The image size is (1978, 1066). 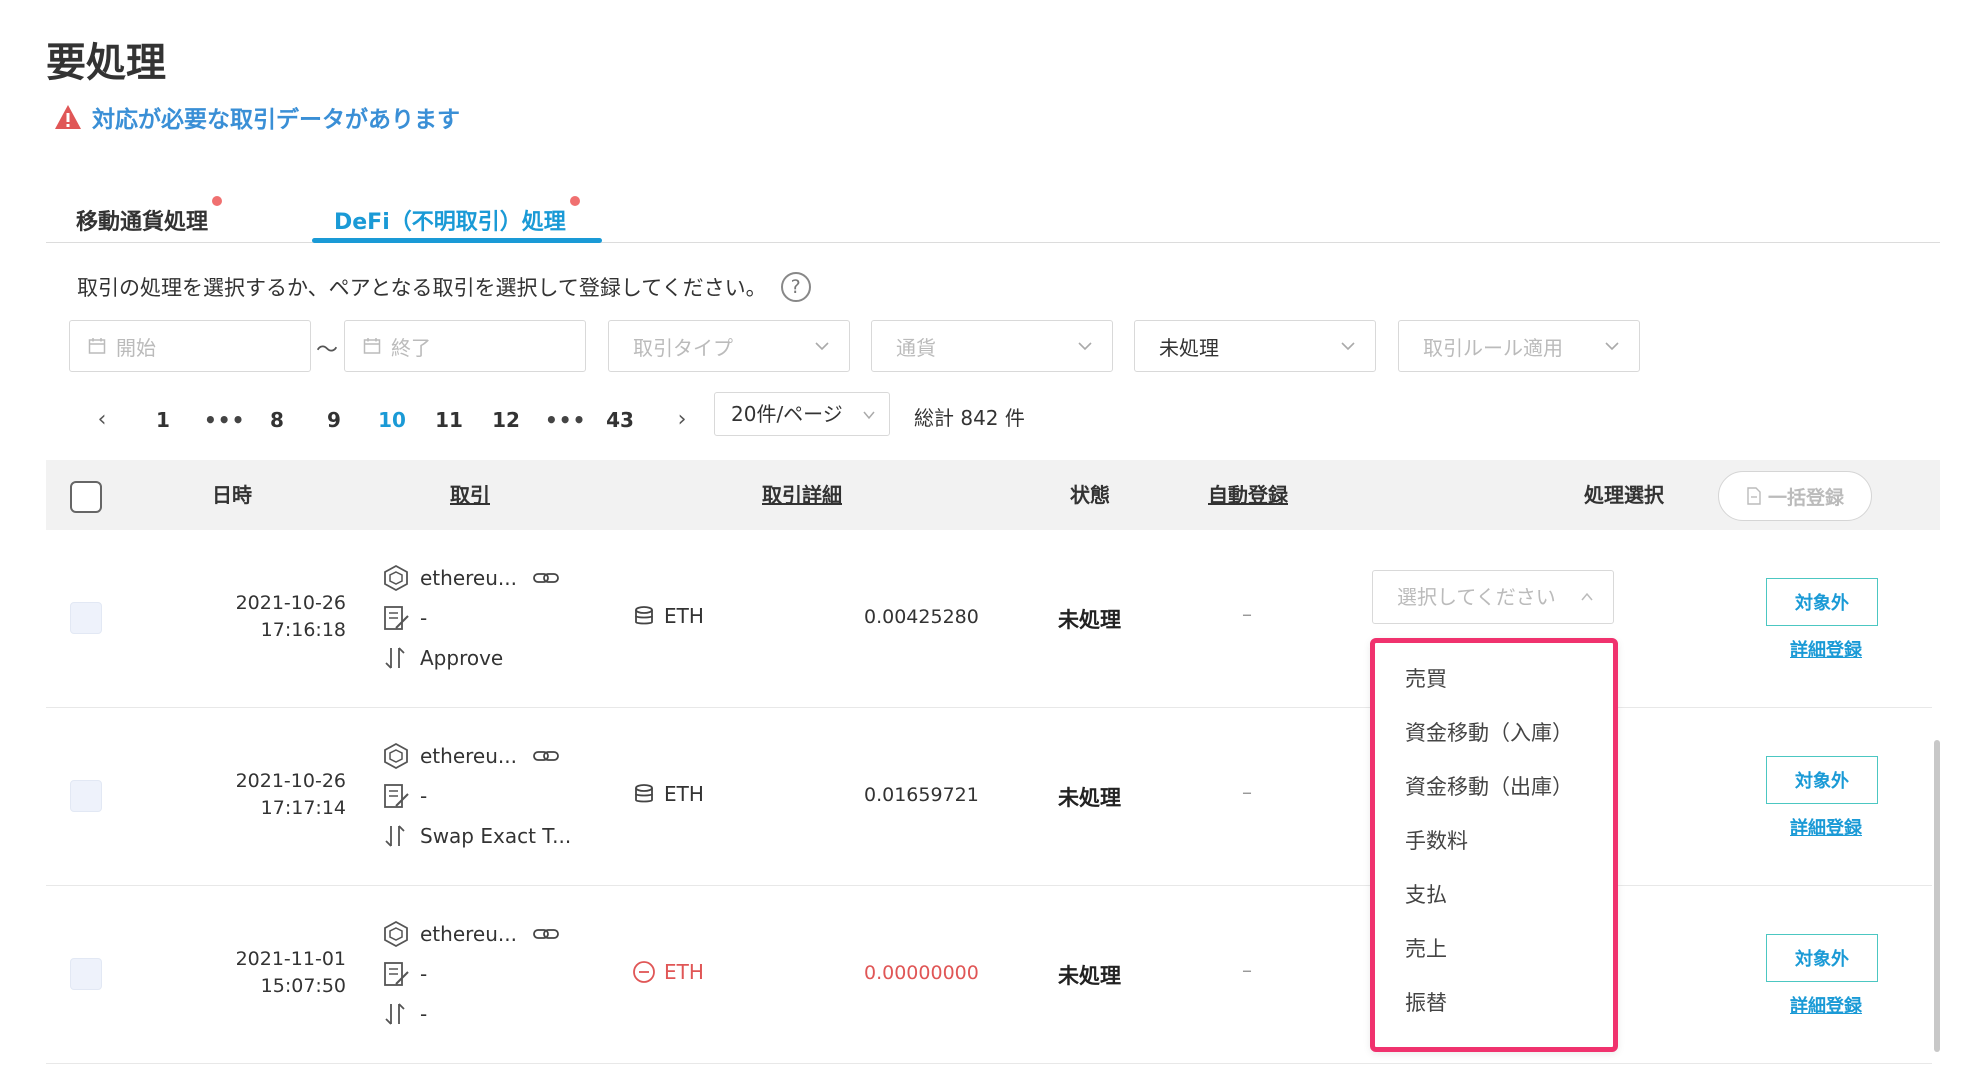 I want to click on instruction: 取引の処理を選択するか、ペアとなる取引を選択して登録してください。 ?, so click(x=444, y=287).